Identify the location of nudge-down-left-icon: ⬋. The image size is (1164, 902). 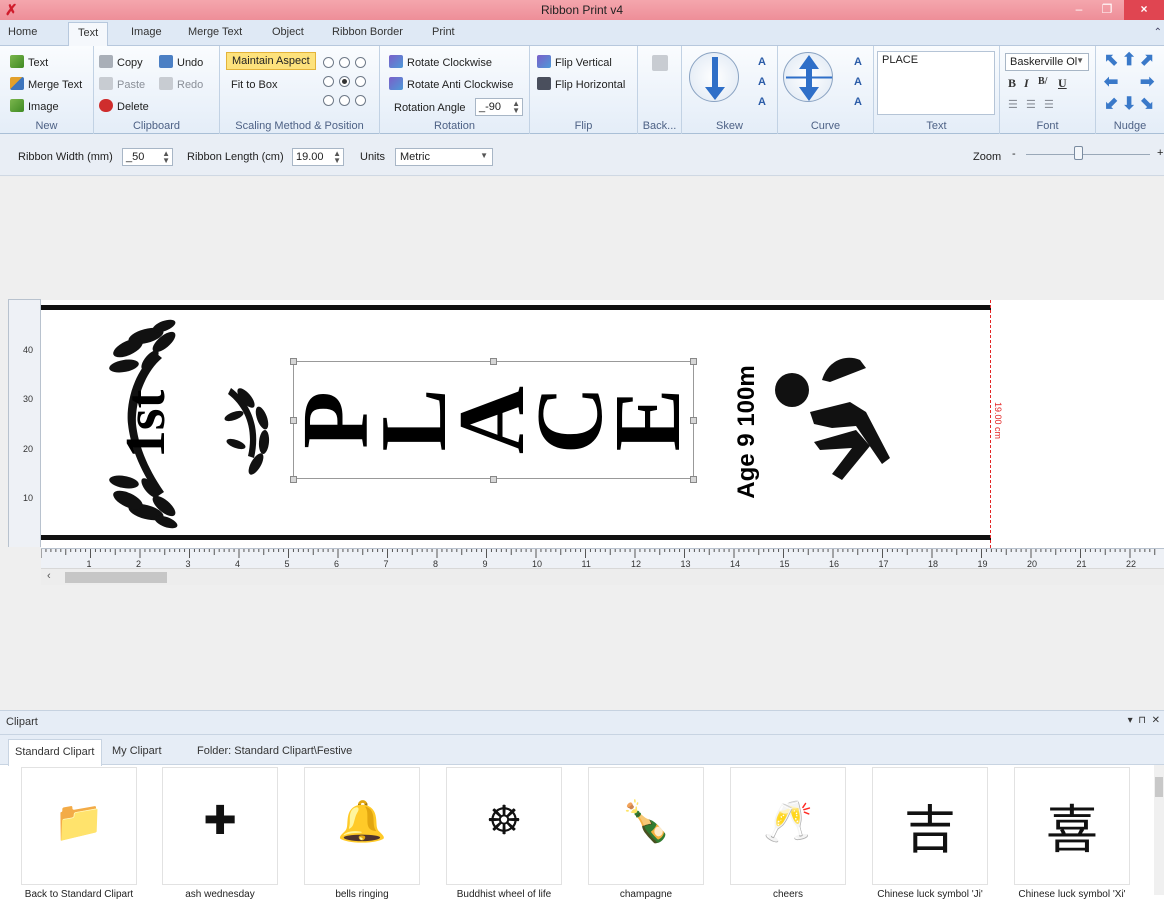
(1111, 104).